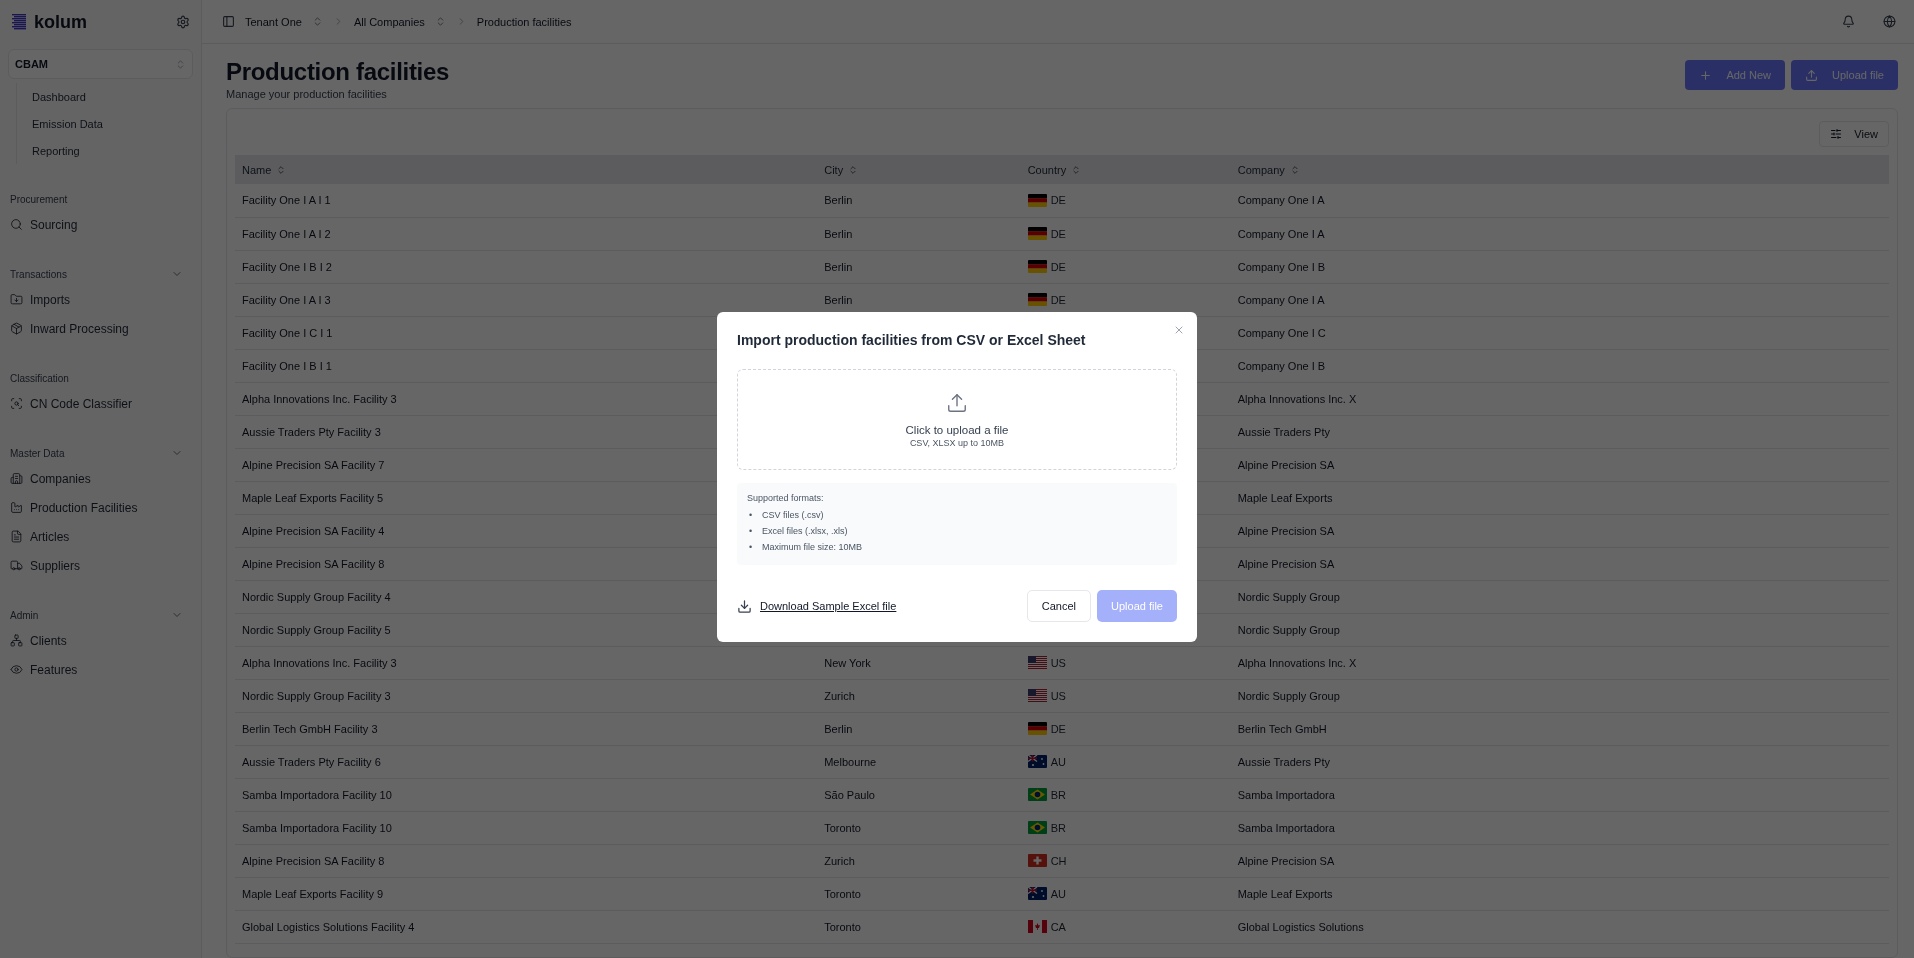  What do you see at coordinates (849, 794) in the screenshot?
I see `table-cell: São Paulo` at bounding box center [849, 794].